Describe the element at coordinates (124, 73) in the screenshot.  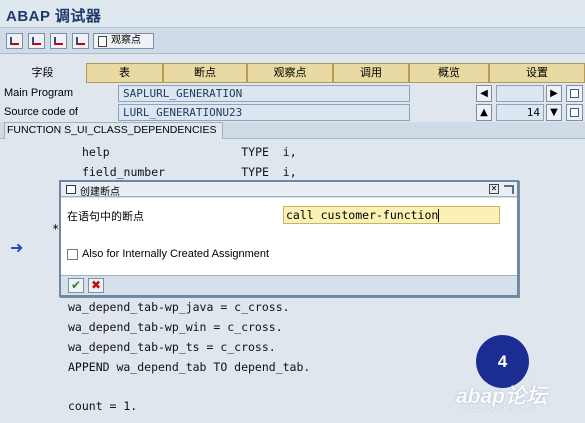
I see `tab-table: 表` at that location.